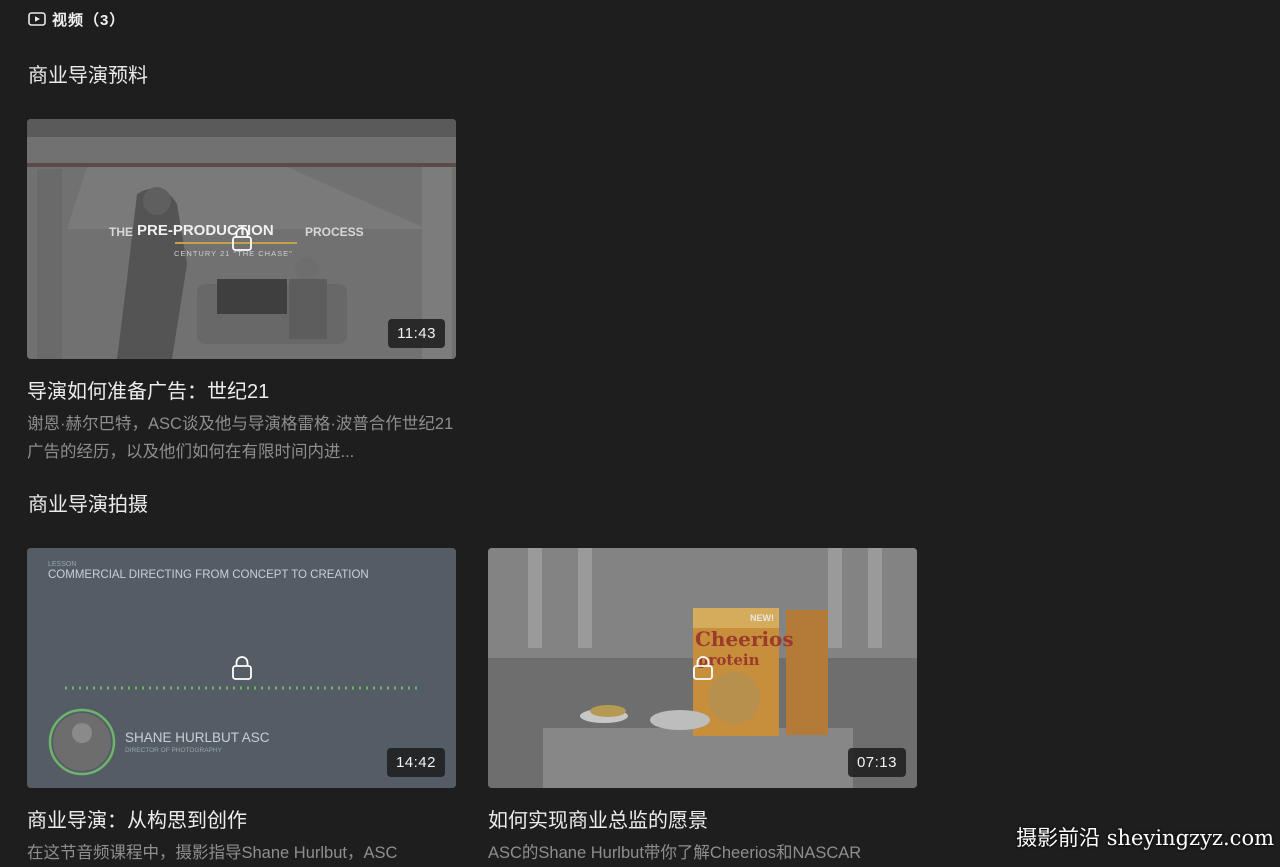  What do you see at coordinates (702, 818) in the screenshot?
I see `video-title: 如何实现商业总监的愿景` at bounding box center [702, 818].